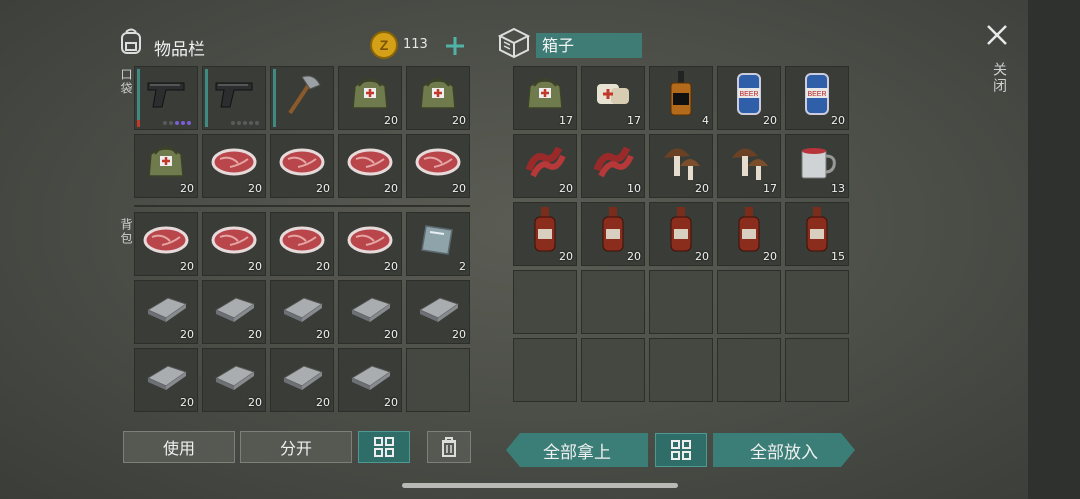  I want to click on sort-box-button, so click(681, 450).